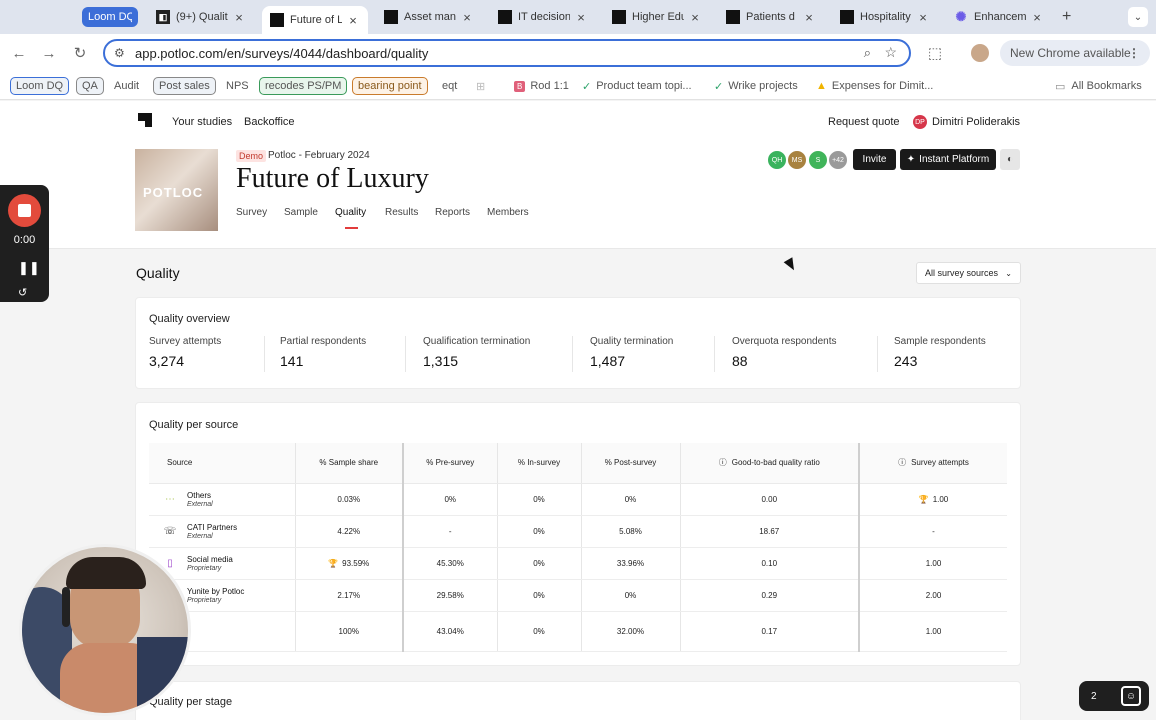 The width and height of the screenshot is (1156, 720). What do you see at coordinates (237, 86) in the screenshot?
I see `bookmark-nps: NPS` at bounding box center [237, 86].